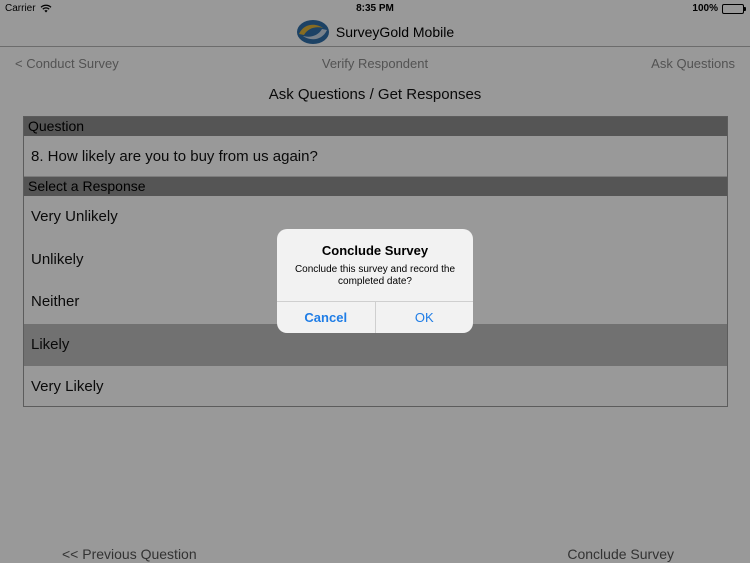 This screenshot has height=563, width=750. What do you see at coordinates (425, 317) in the screenshot?
I see `alert-ok-button: OK` at bounding box center [425, 317].